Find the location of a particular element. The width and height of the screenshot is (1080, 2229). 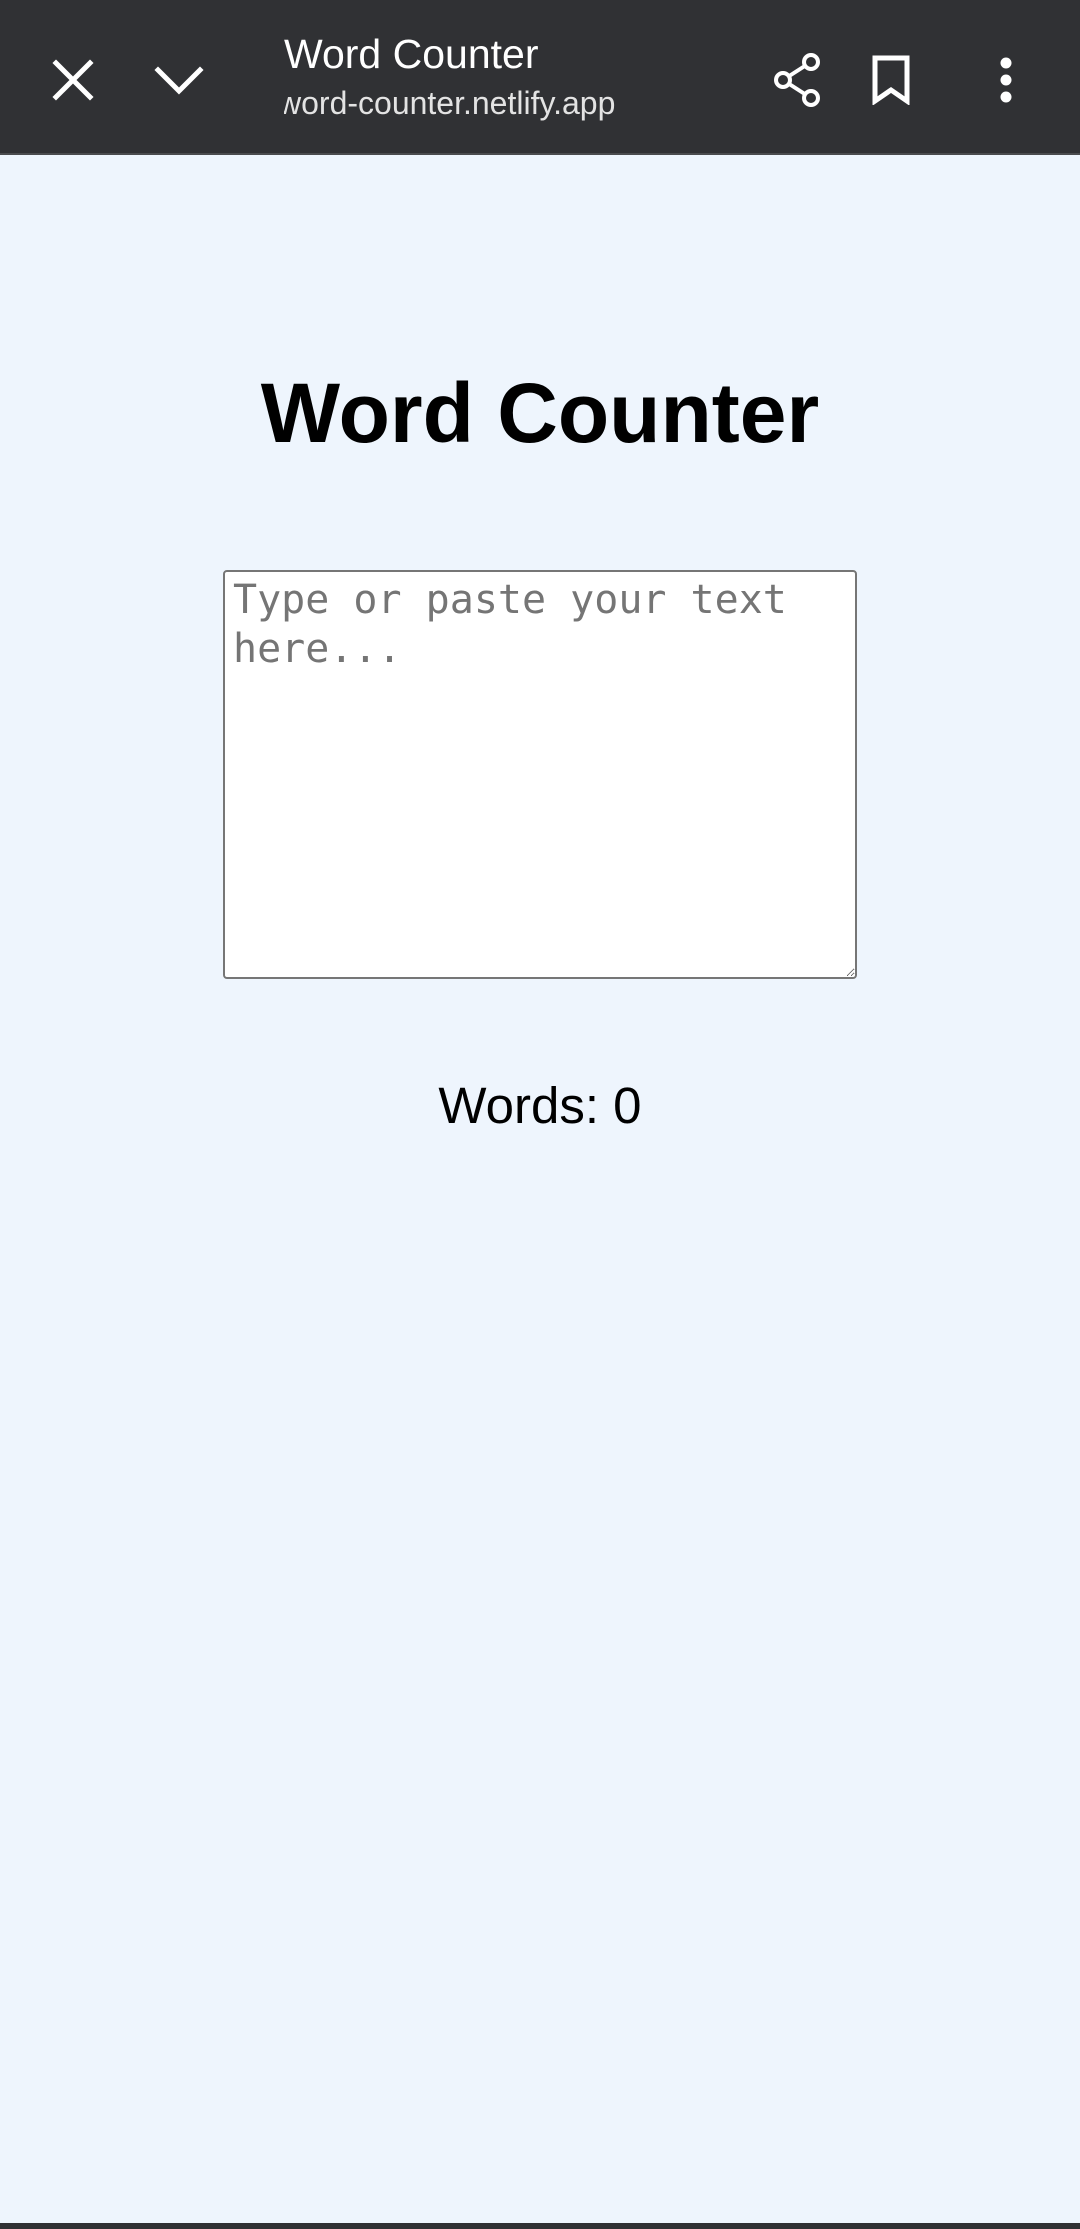

more-menu-button is located at coordinates (1006, 80).